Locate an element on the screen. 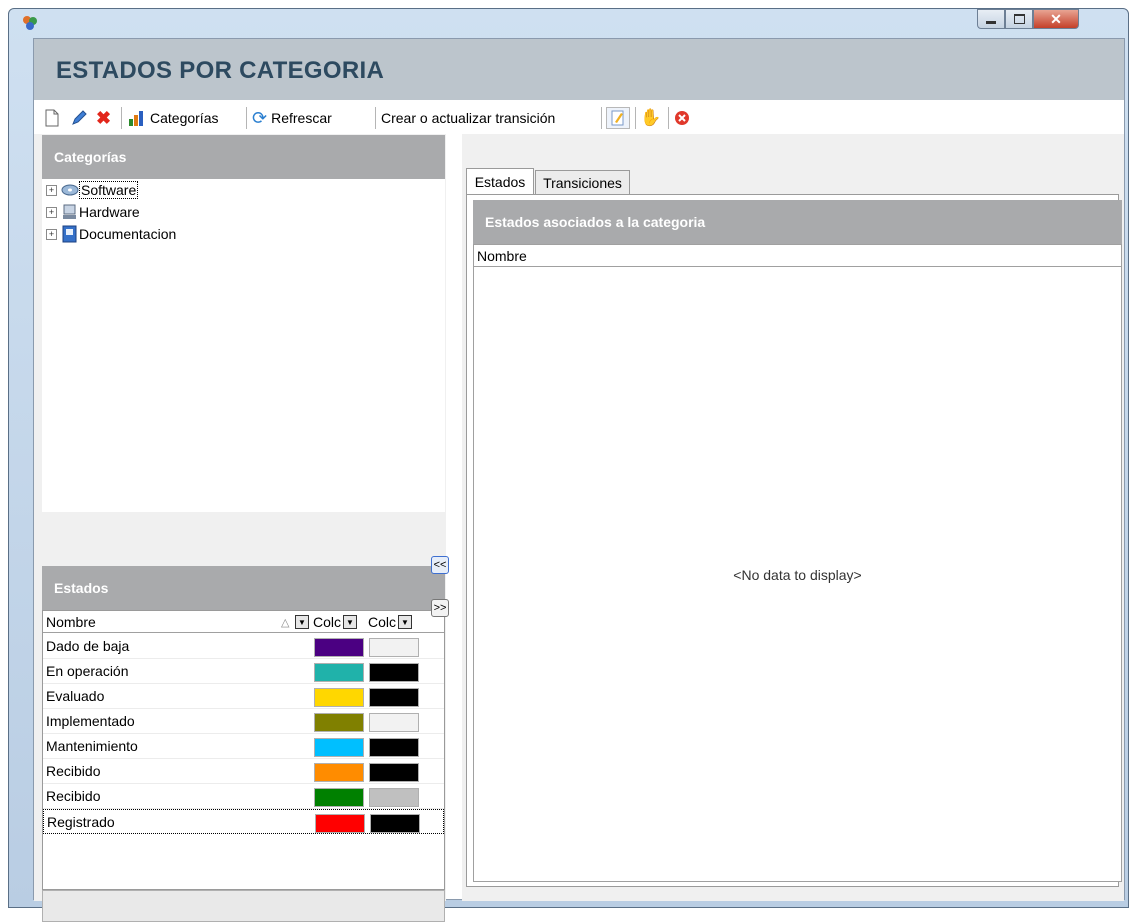 The image size is (1135, 922). column-header-color: Colc ▼ is located at coordinates (339, 622).